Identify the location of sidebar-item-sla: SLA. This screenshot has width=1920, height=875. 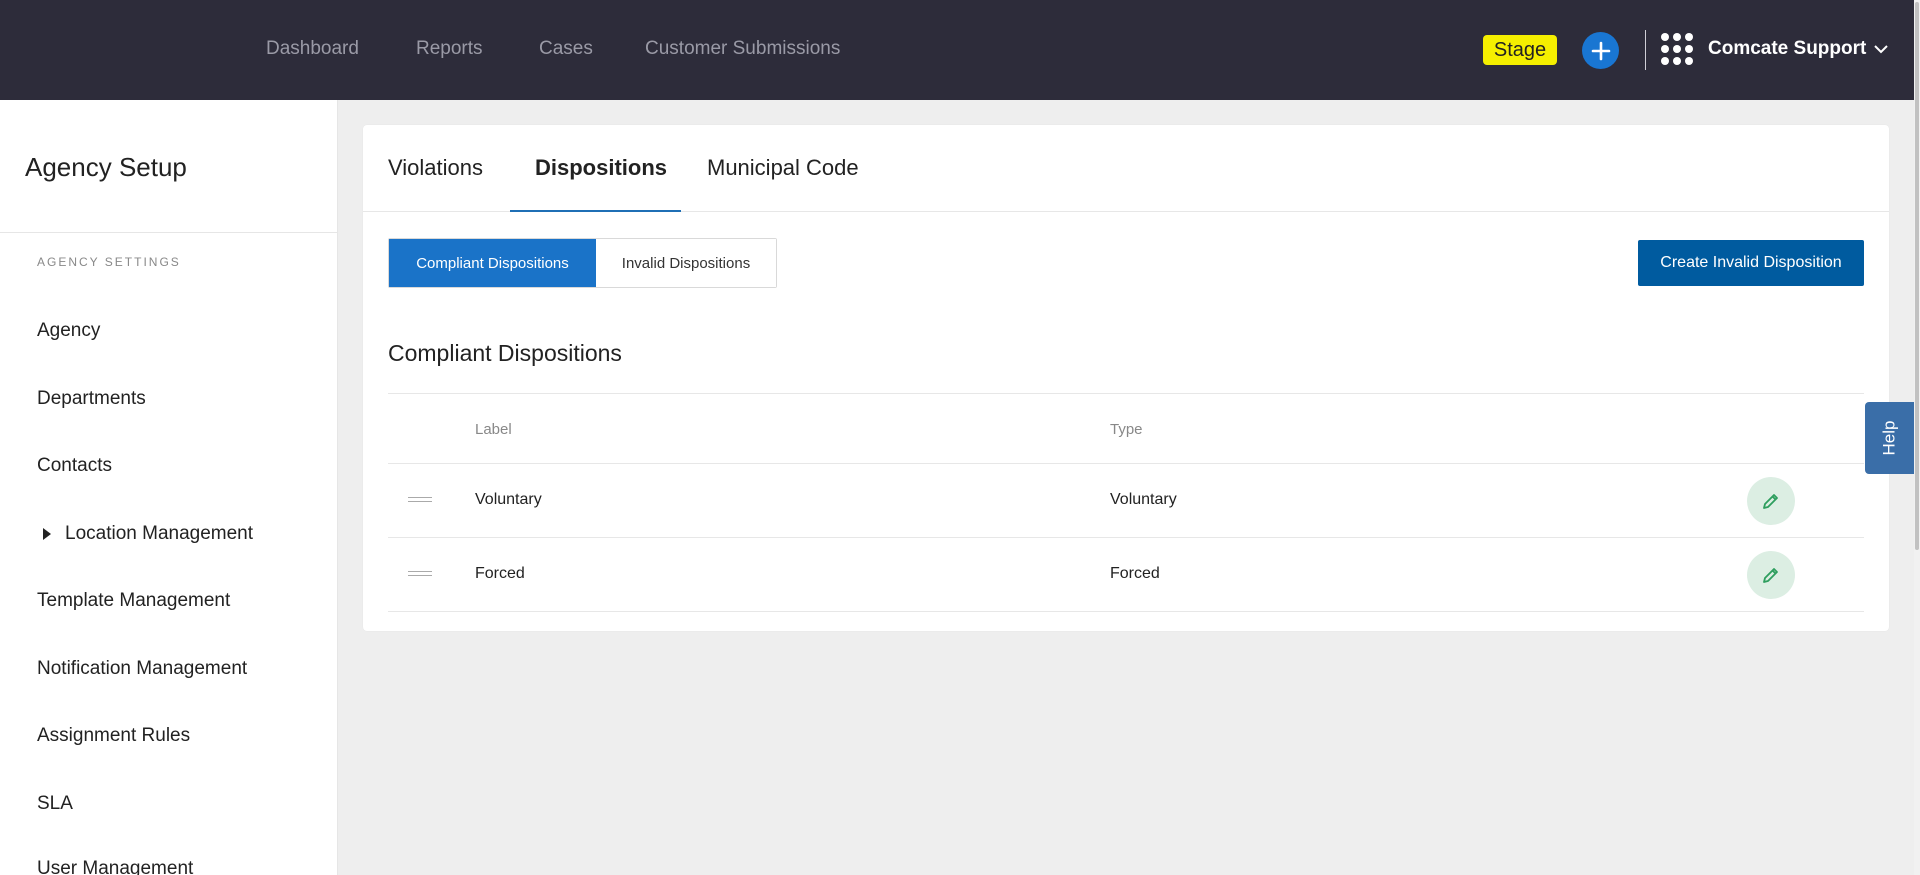
(55, 804).